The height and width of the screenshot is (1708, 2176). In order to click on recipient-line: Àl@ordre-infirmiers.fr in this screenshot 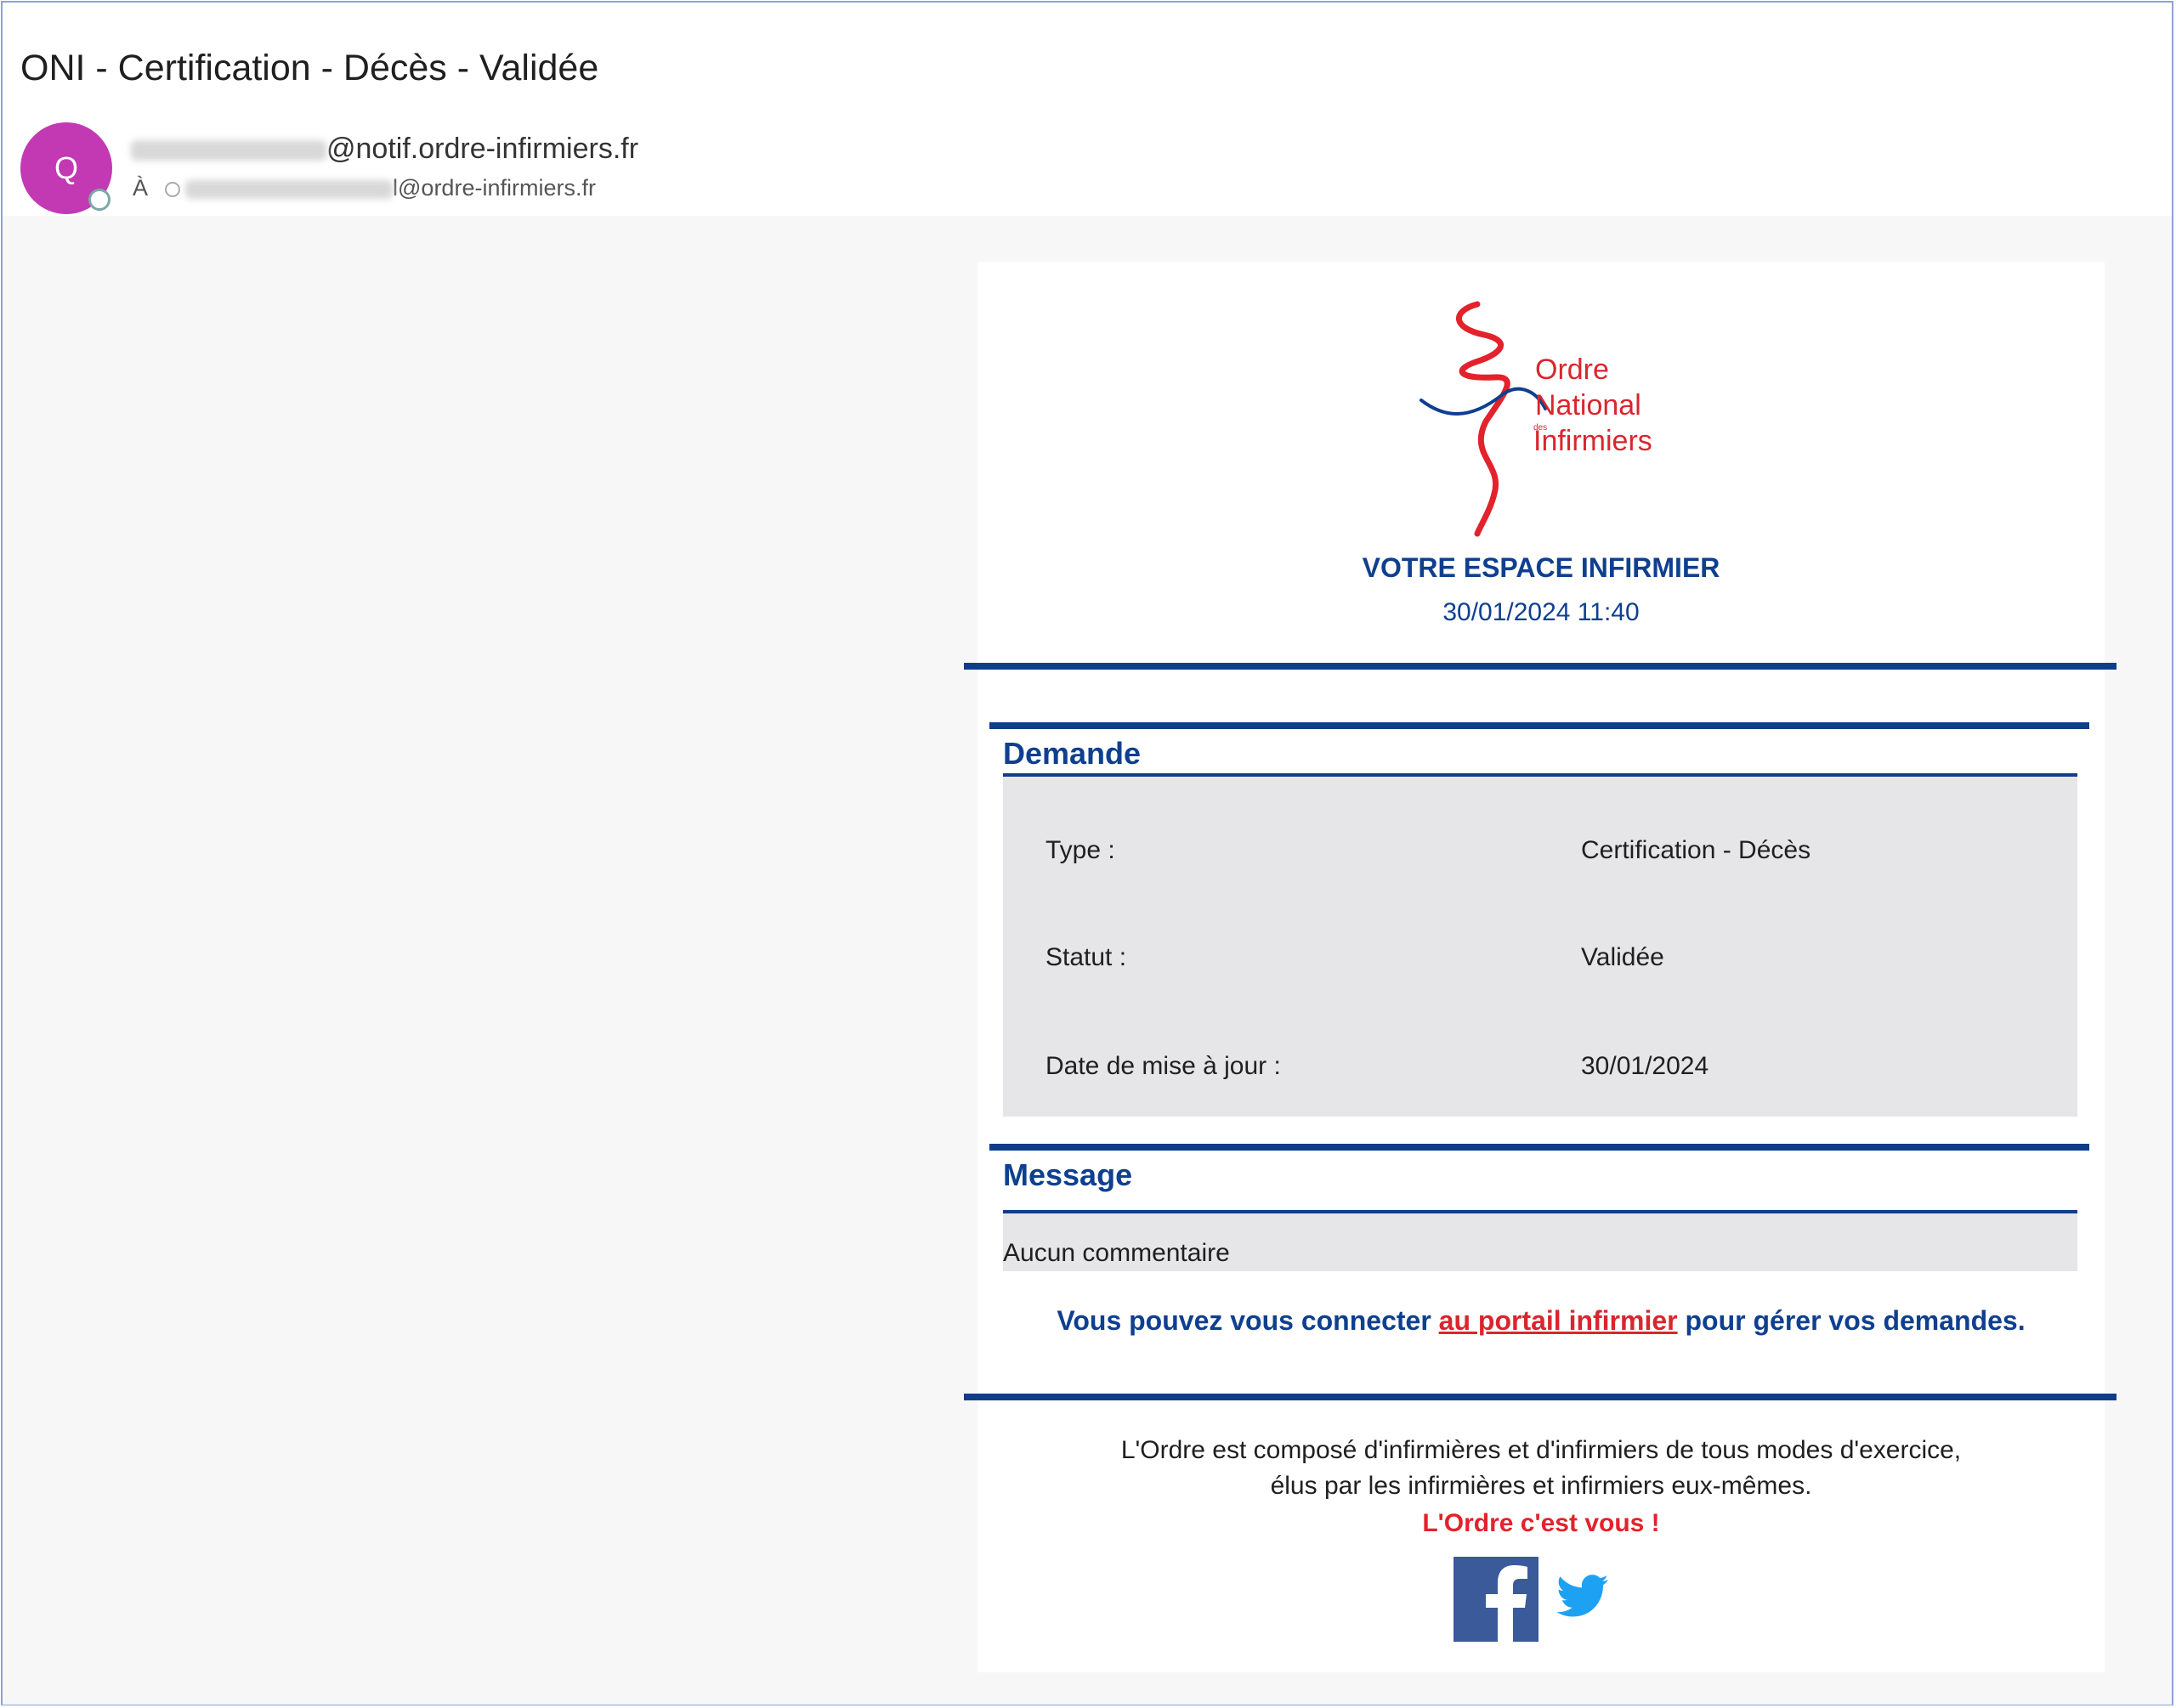, I will do `click(364, 188)`.